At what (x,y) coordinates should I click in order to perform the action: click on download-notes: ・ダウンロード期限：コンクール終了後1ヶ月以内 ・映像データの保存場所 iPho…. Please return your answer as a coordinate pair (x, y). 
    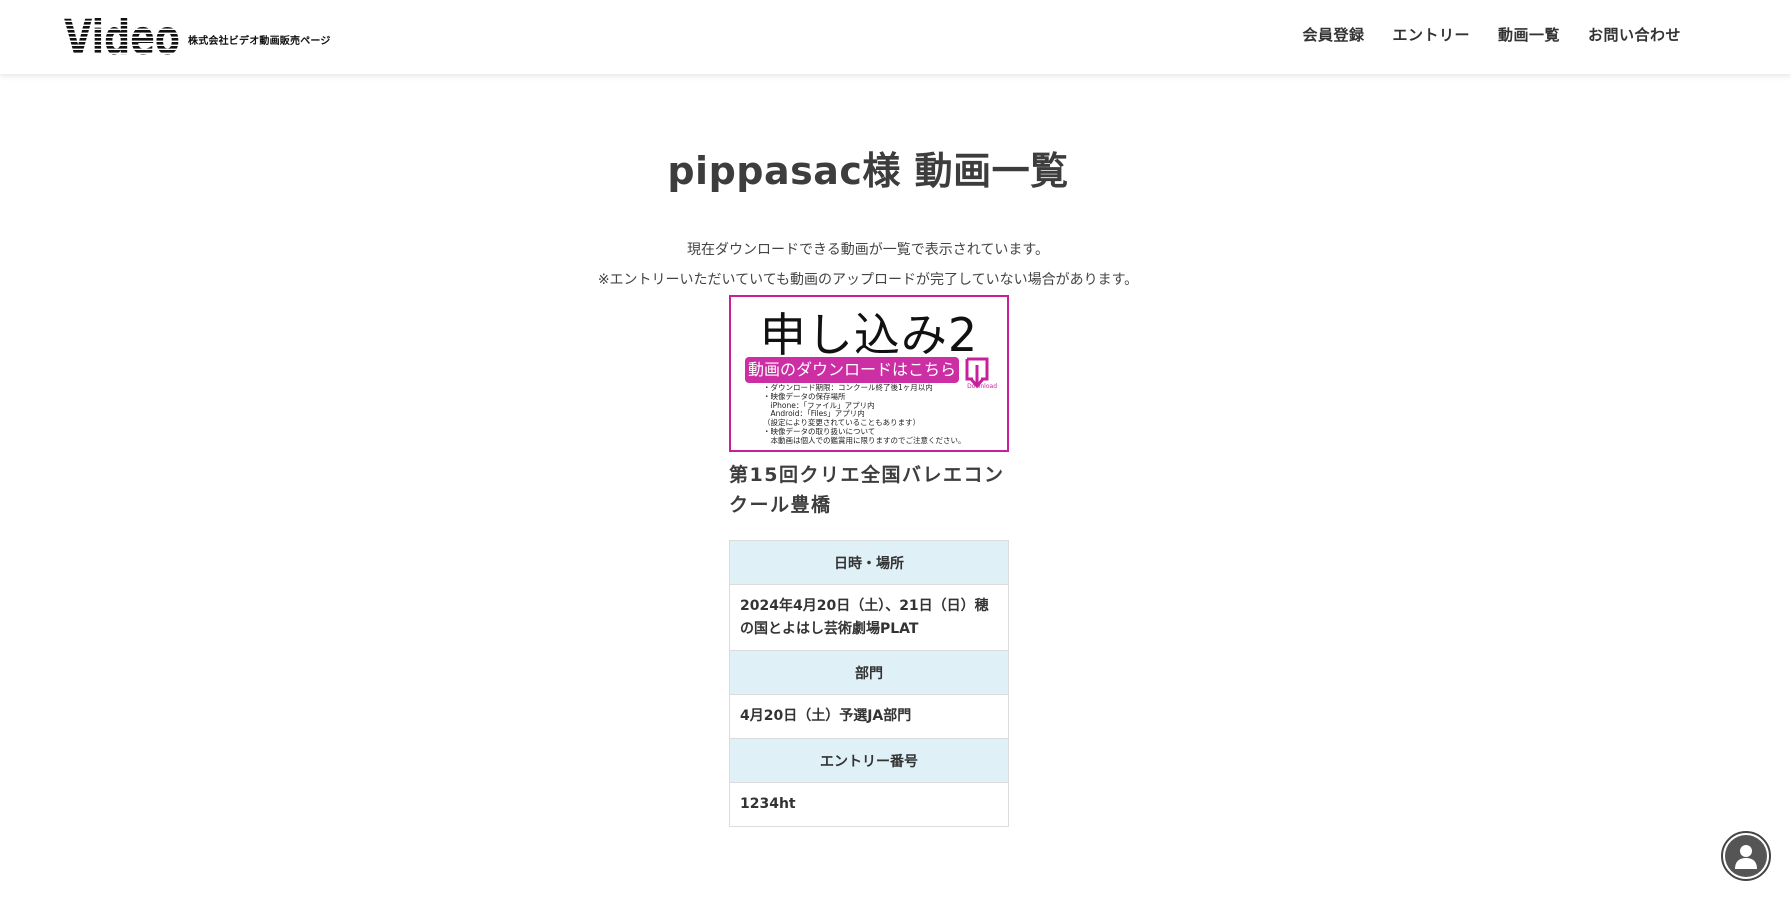
    Looking at the image, I should click on (864, 414).